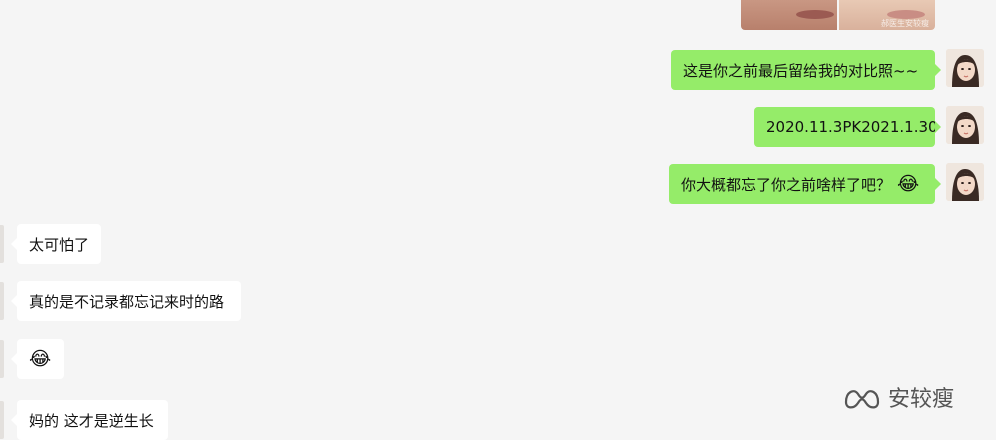  Describe the element at coordinates (815, 14) in the screenshot. I see `before-photo-lips` at that location.